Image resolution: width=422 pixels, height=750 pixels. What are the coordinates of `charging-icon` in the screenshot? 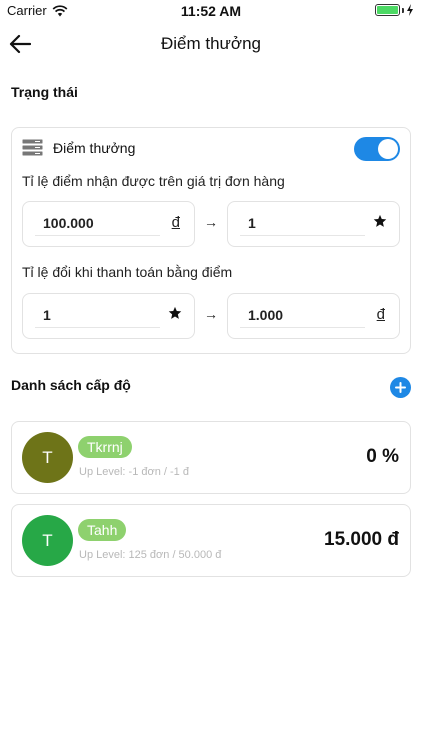 It's located at (410, 10).